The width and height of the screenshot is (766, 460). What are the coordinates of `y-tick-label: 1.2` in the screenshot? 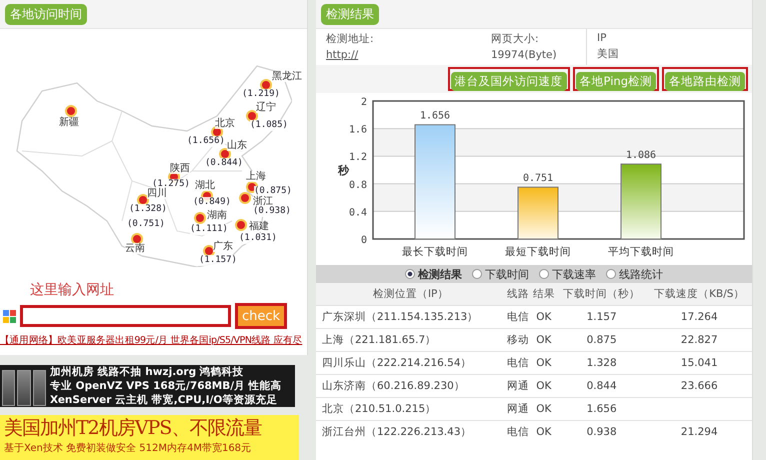 It's located at (357, 158).